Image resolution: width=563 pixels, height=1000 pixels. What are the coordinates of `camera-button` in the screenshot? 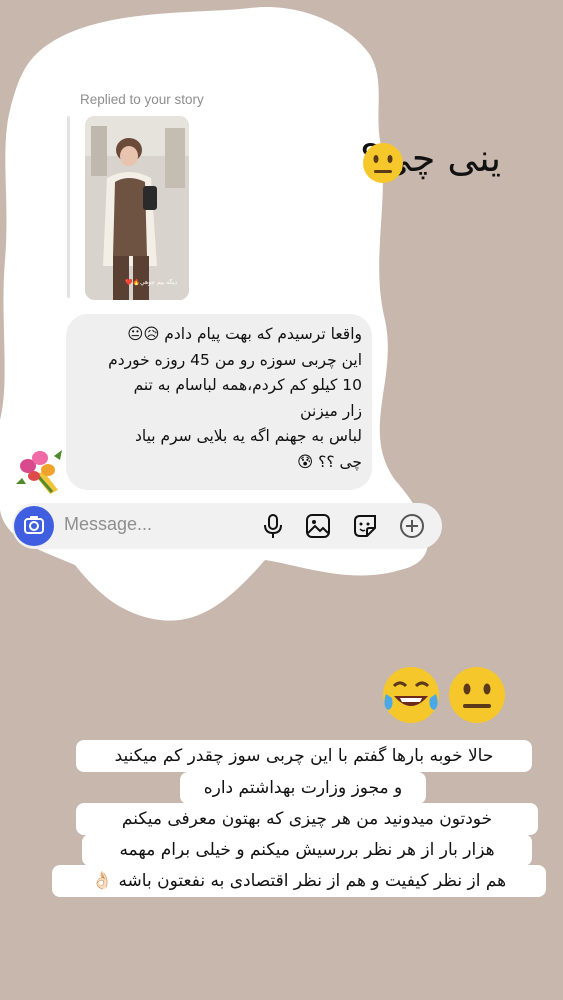 It's located at (34, 526).